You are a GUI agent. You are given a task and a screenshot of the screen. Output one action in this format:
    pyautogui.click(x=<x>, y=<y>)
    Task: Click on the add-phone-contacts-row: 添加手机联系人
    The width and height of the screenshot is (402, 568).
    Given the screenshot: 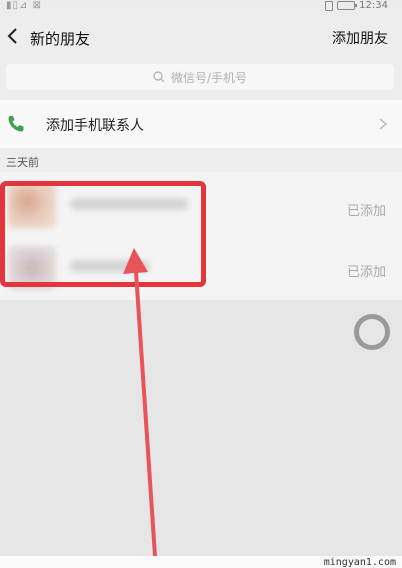 What is the action you would take?
    pyautogui.click(x=201, y=124)
    